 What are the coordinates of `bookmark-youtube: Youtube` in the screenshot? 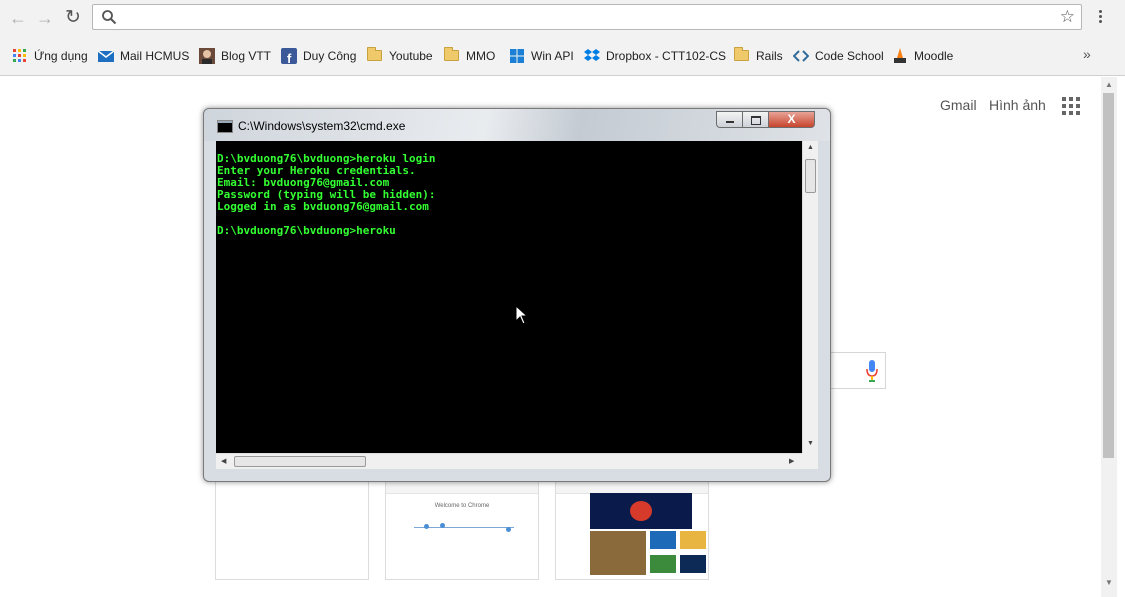 It's located at (400, 56).